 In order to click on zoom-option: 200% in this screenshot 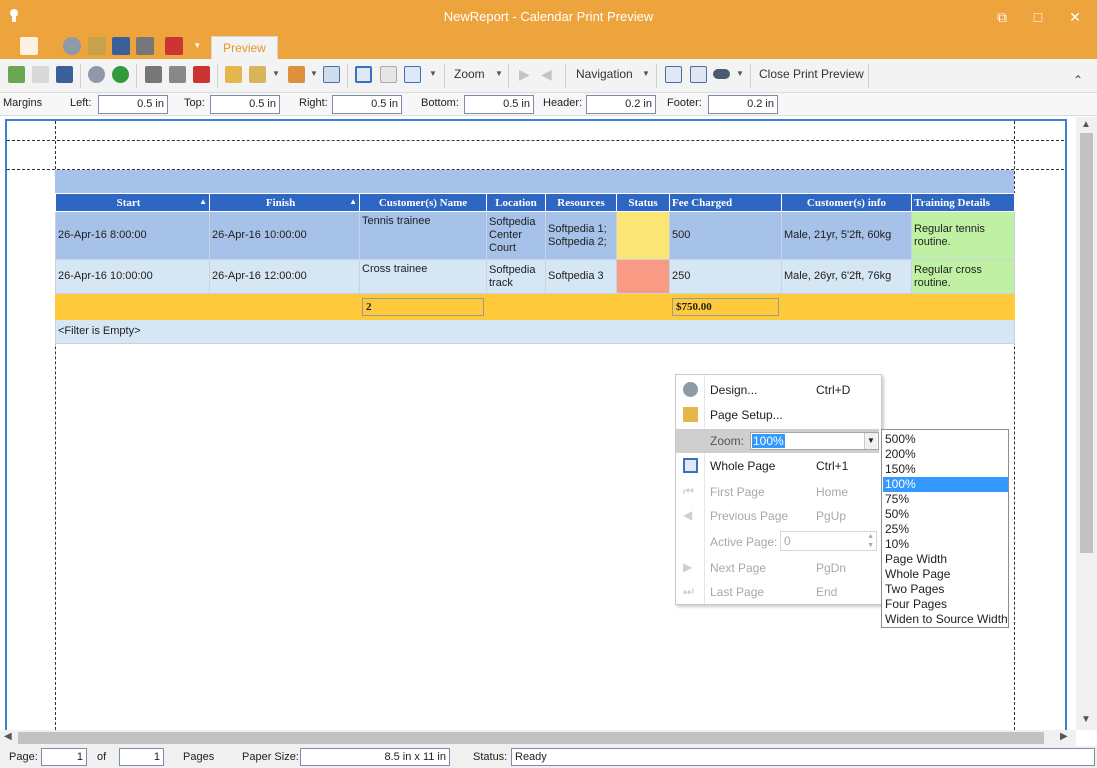, I will do `click(945, 454)`.